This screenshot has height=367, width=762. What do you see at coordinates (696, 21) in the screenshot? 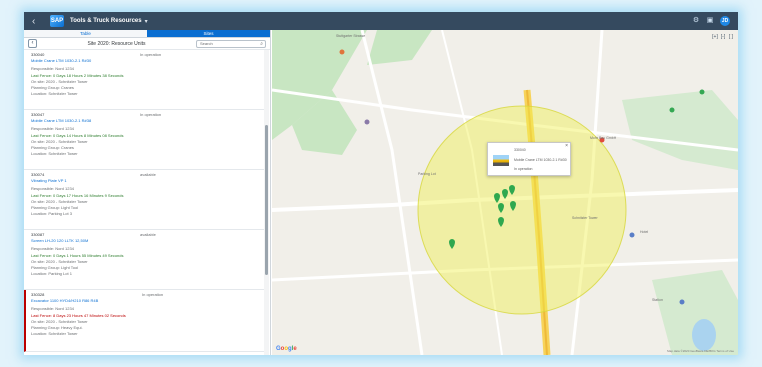
I see `settings-icon: ⚙` at bounding box center [696, 21].